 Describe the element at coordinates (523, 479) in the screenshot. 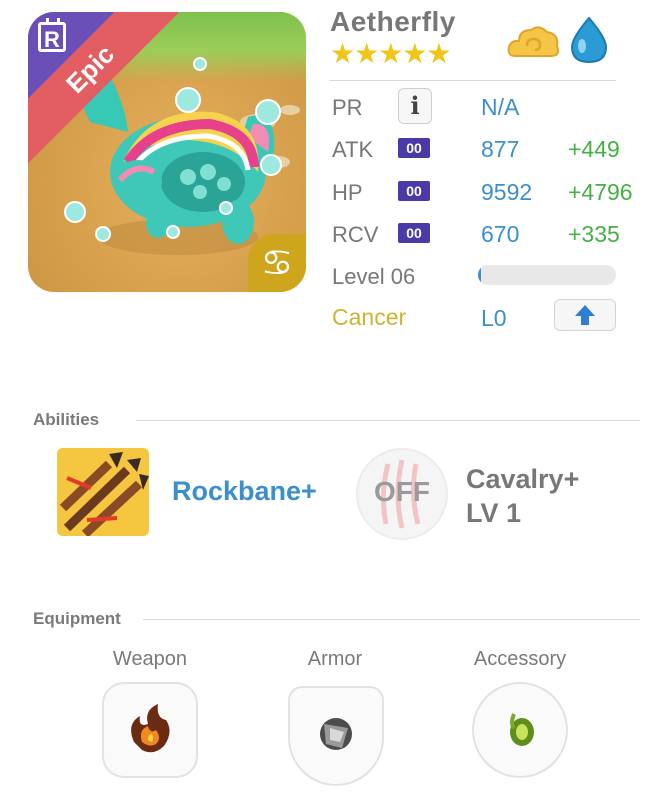

I see `ability-cavalry-label: Cavalry+` at that location.